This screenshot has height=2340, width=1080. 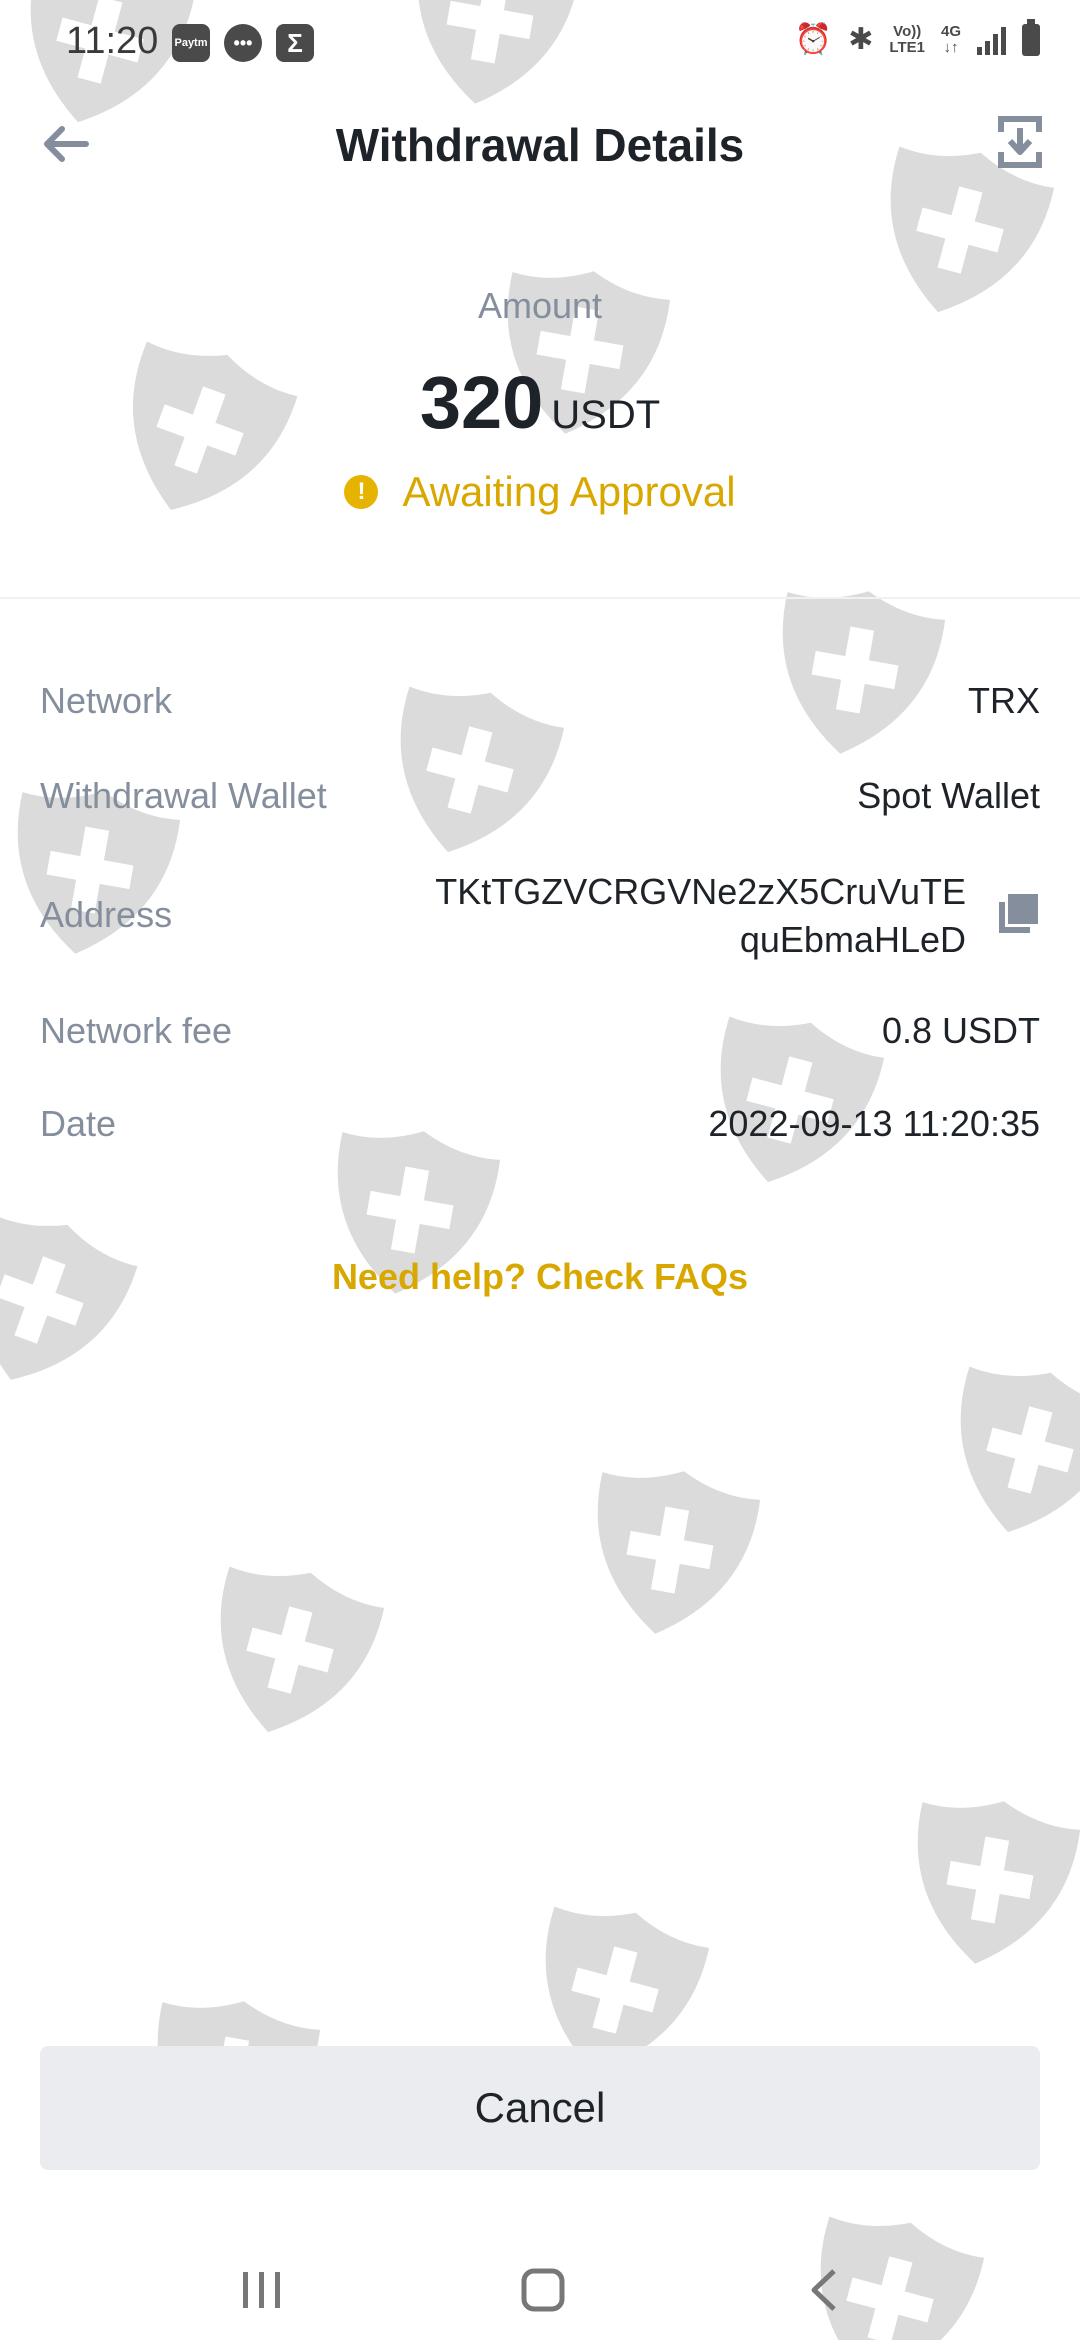 What do you see at coordinates (361, 492) in the screenshot?
I see `alert-icon: !` at bounding box center [361, 492].